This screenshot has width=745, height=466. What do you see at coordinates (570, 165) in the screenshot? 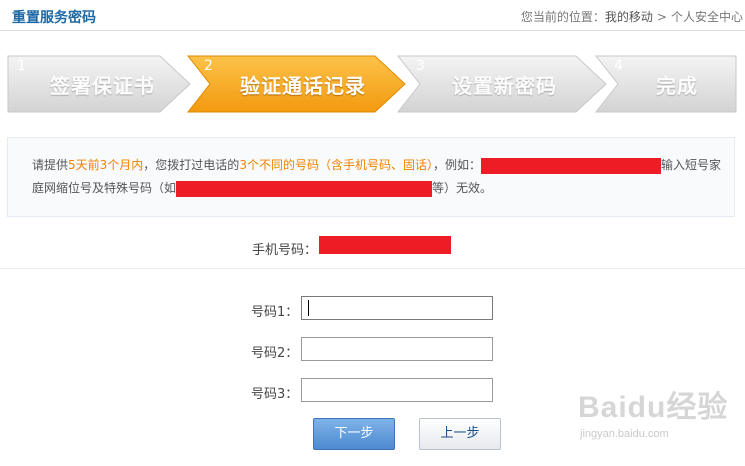
I see `redacted-example` at bounding box center [570, 165].